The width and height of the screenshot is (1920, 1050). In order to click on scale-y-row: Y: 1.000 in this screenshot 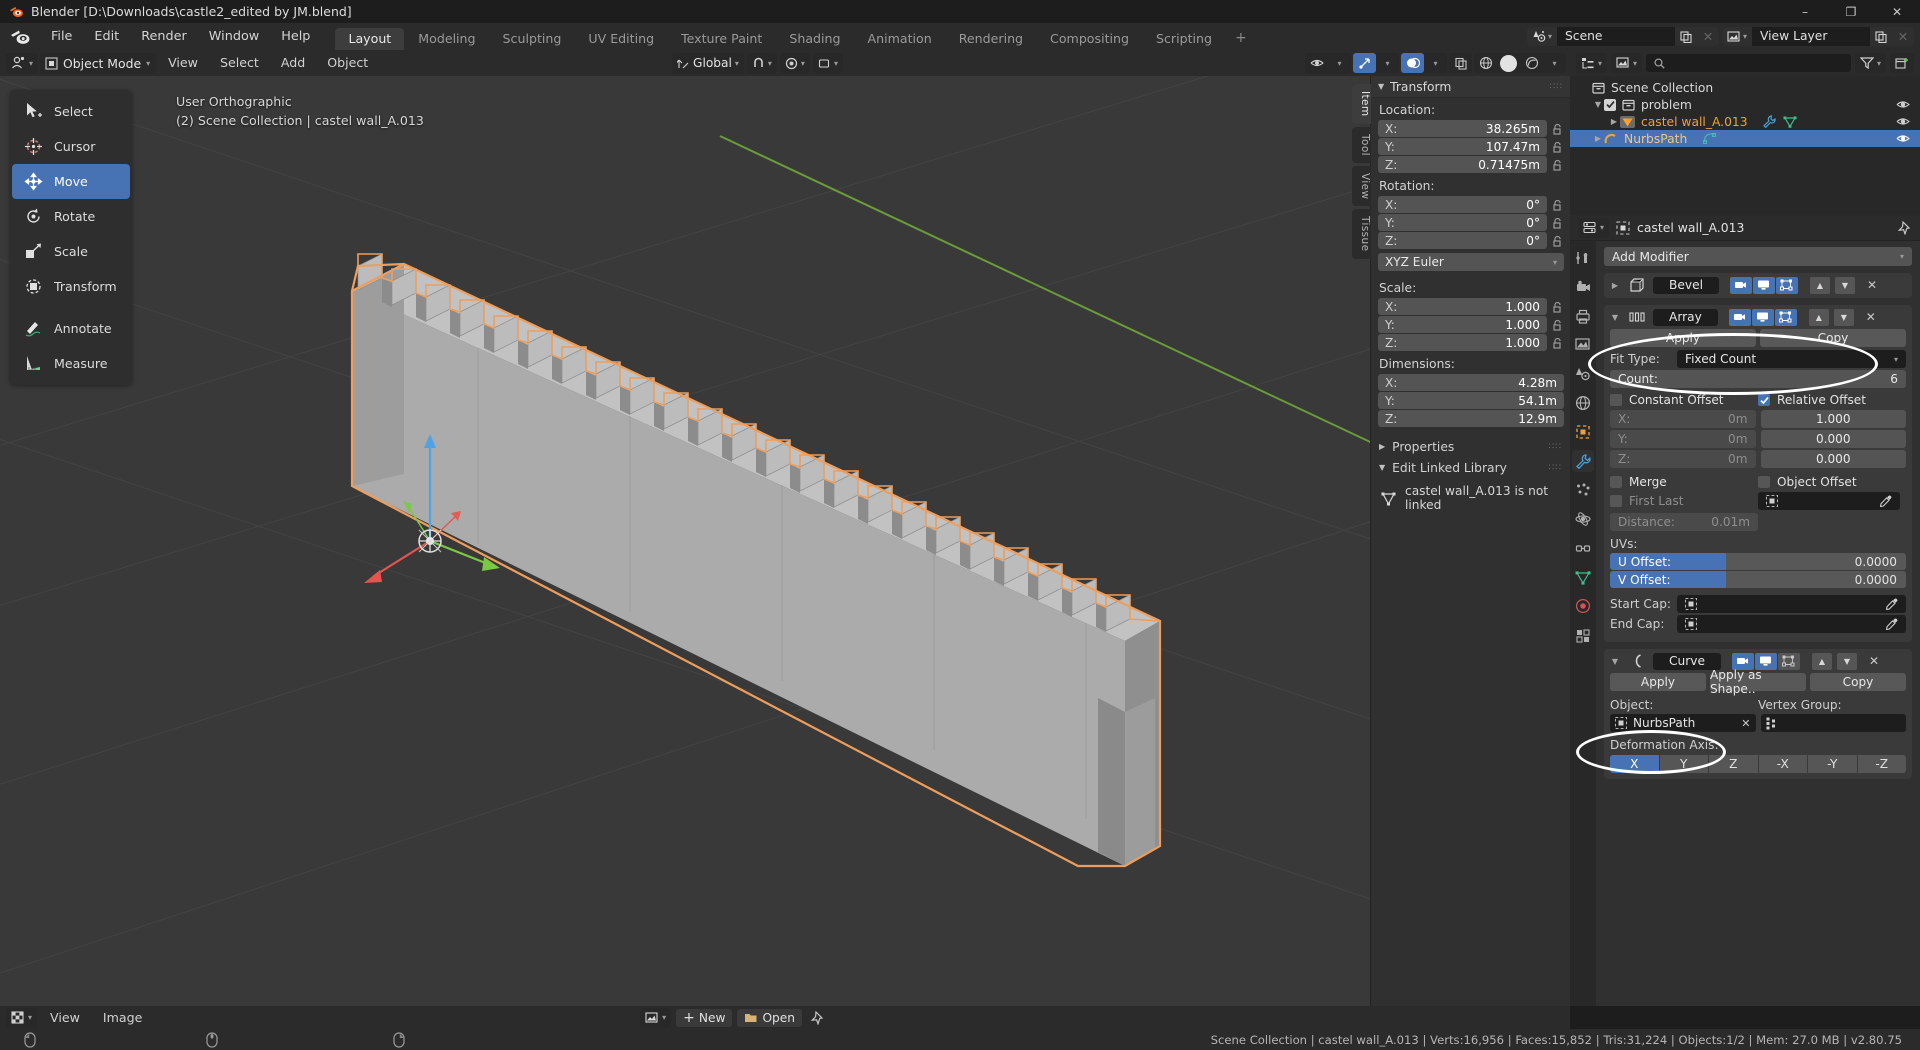, I will do `click(1470, 324)`.